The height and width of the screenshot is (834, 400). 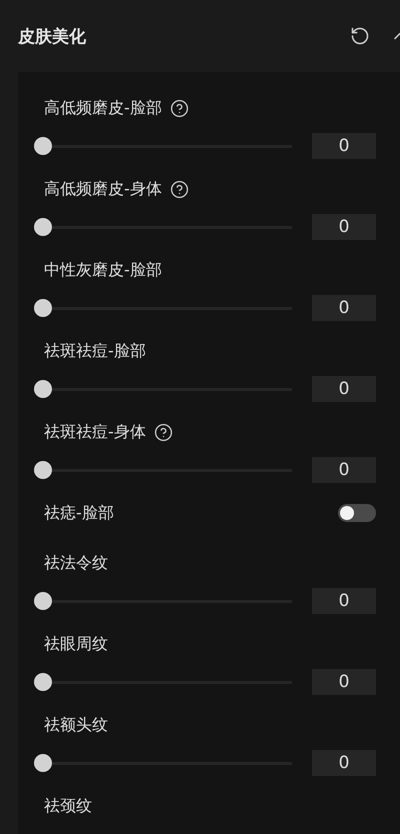 I want to click on setting-label: 高低频磨皮-身体, so click(x=103, y=189).